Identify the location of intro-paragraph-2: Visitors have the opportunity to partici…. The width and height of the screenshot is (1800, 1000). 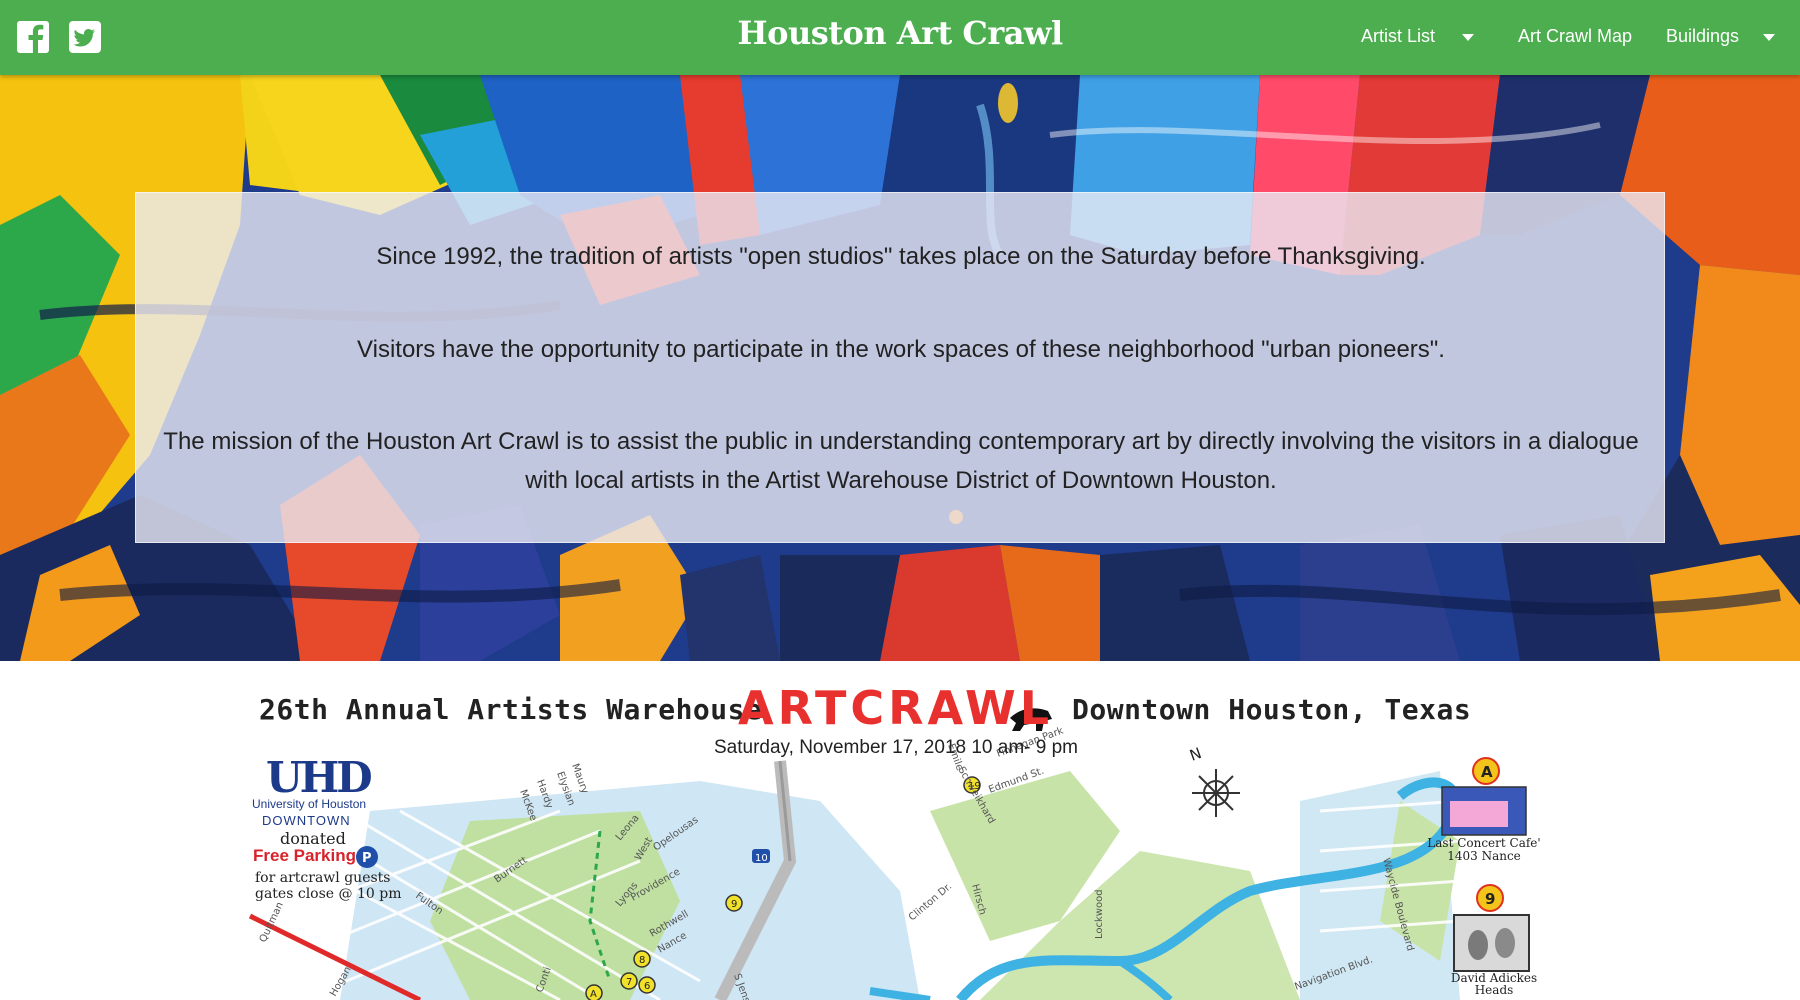
(901, 349).